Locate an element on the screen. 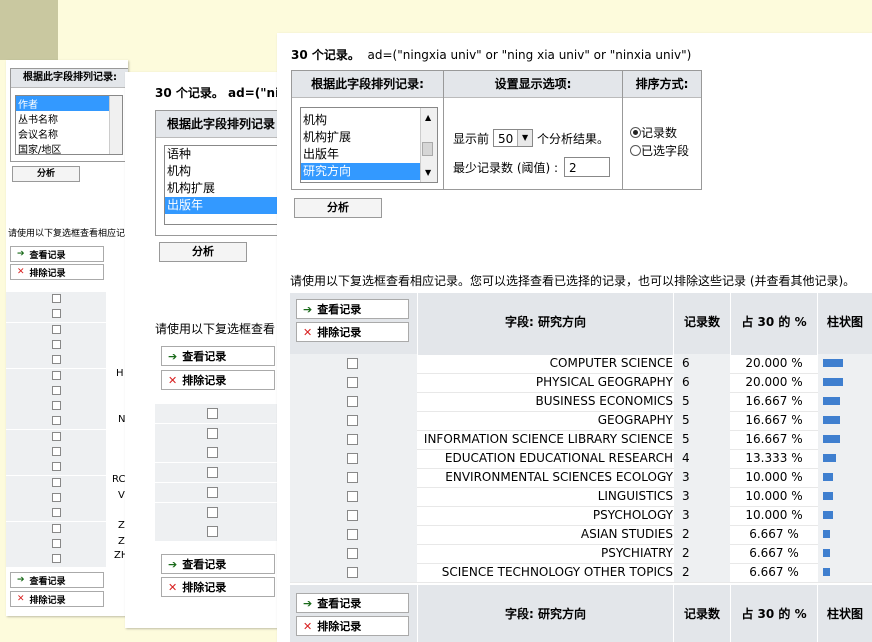 The width and height of the screenshot is (872, 642). scroll-thumb is located at coordinates (427, 149).